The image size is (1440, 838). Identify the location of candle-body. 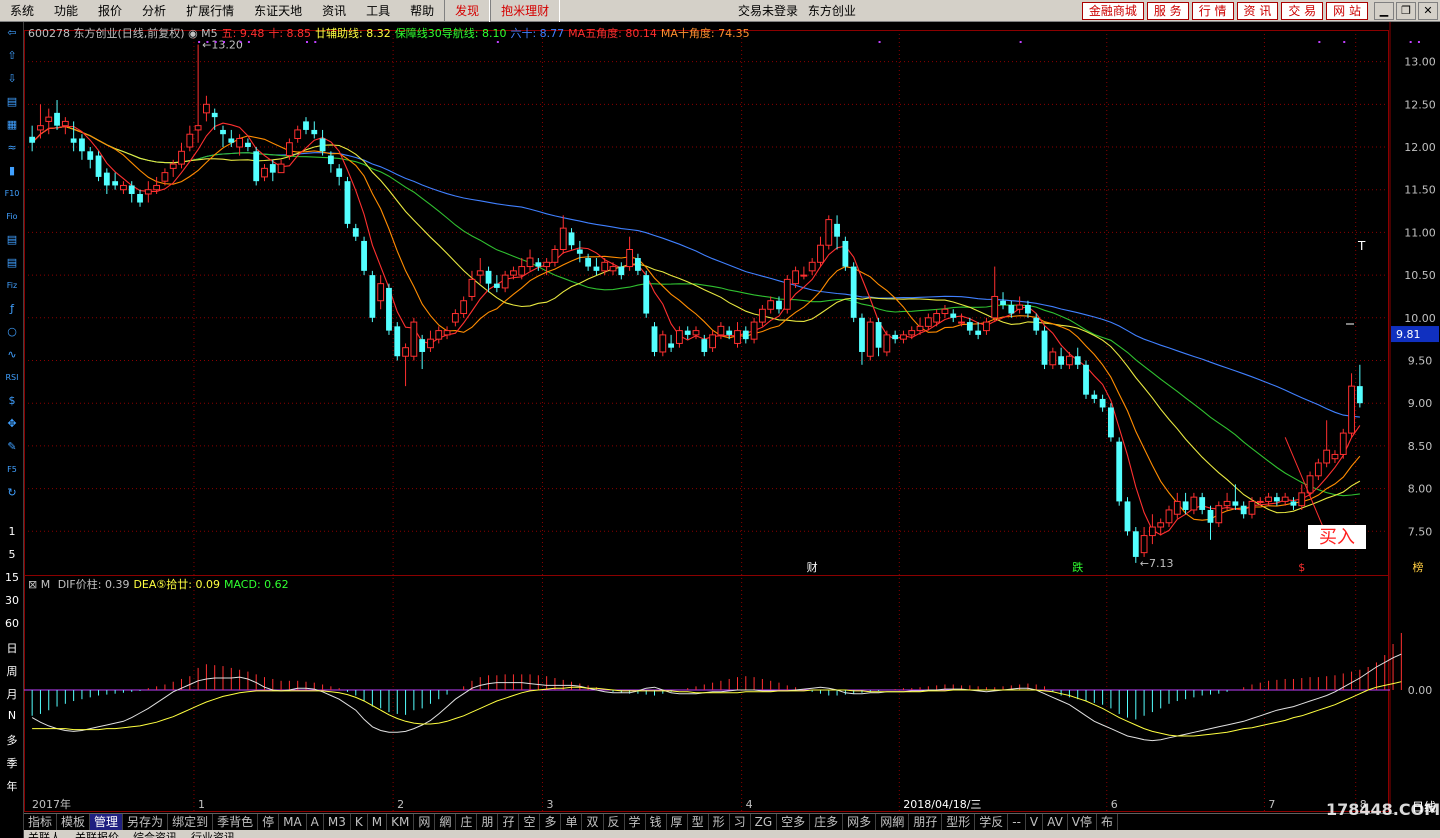
(654, 339).